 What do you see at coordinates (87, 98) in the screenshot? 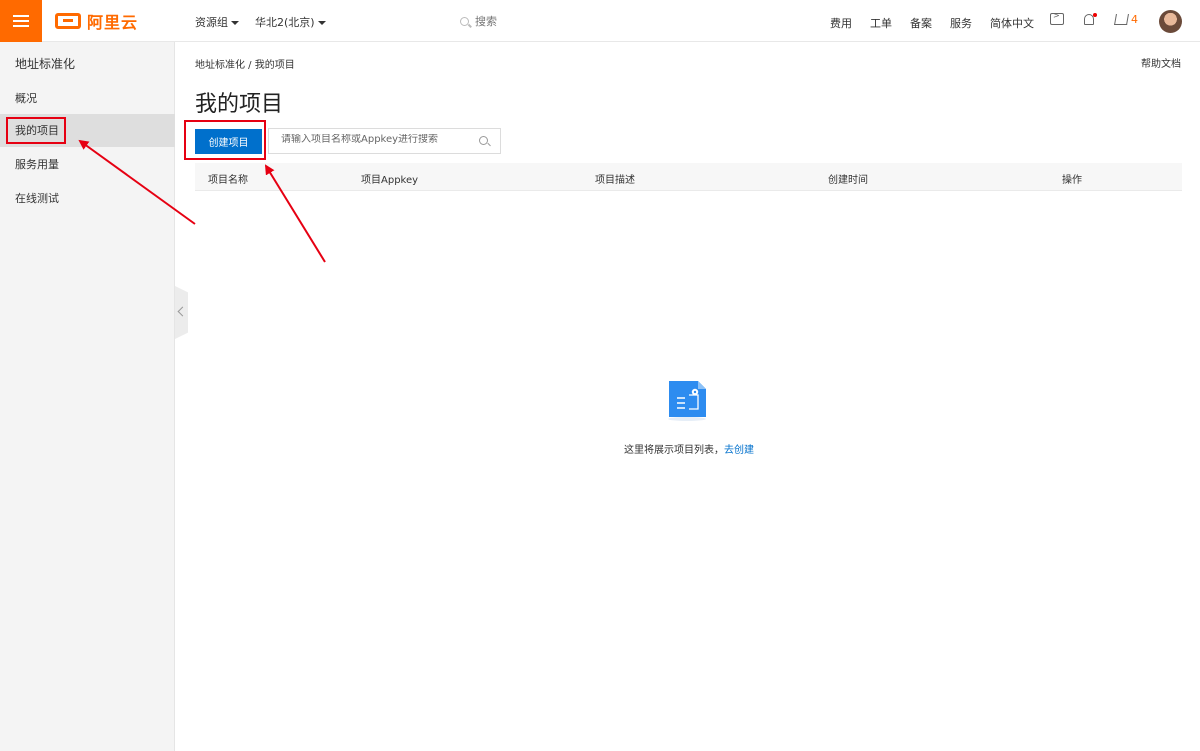
I see `sidebar-item-overview: 概况` at bounding box center [87, 98].